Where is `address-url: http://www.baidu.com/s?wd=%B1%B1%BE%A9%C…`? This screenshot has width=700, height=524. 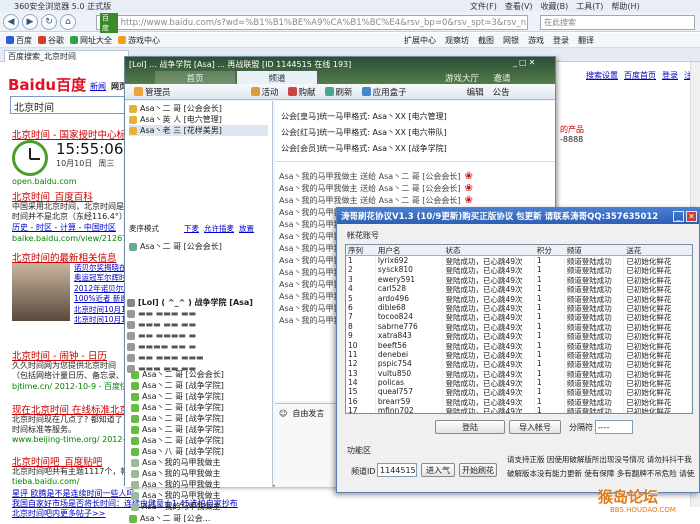 address-url: http://www.baidu.com/s?wd=%B1%B1%BE%A9%C… is located at coordinates (324, 23).